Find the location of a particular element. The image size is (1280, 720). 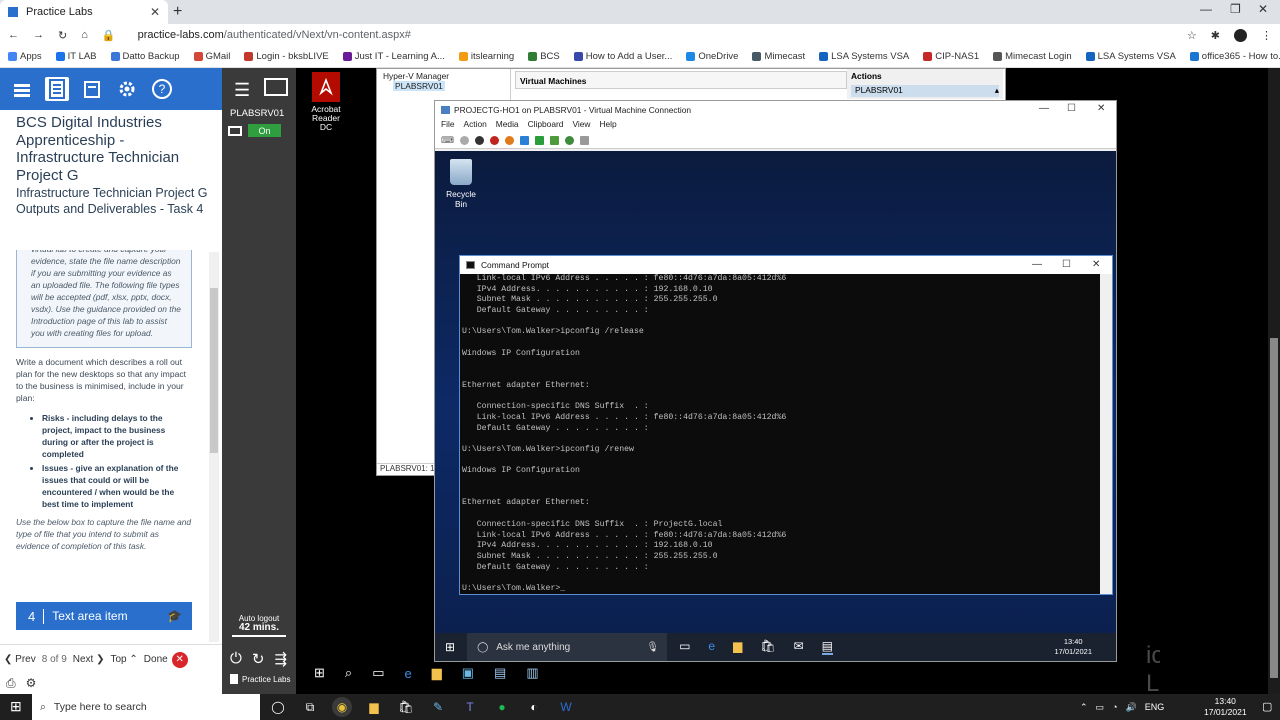

battery-icon: ▭ is located at coordinates (1100, 707).